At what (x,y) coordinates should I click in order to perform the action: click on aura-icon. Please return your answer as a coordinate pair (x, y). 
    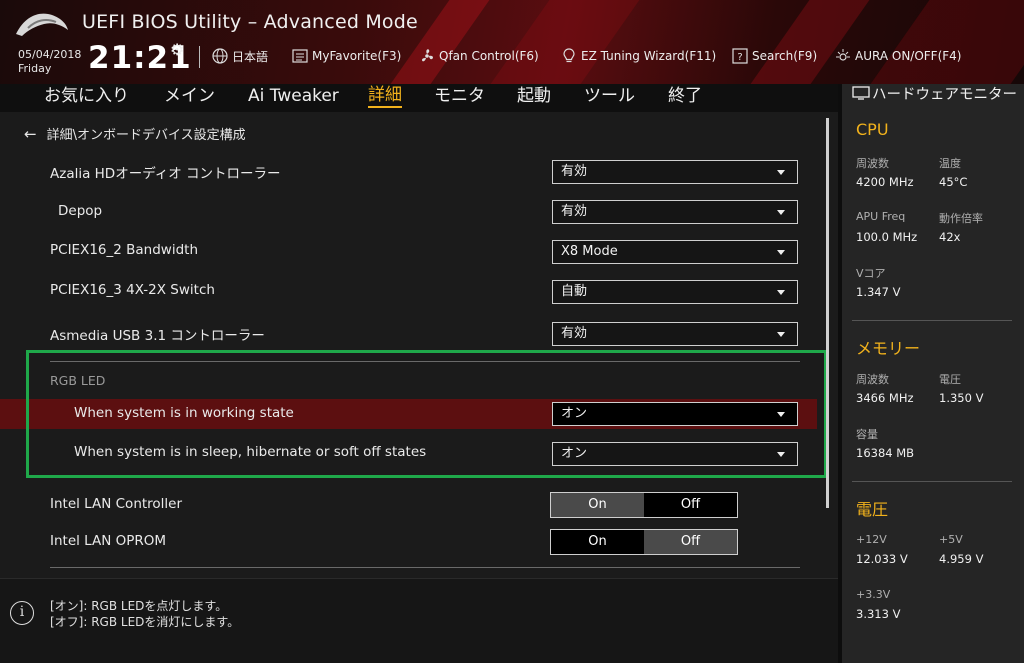
    Looking at the image, I should click on (843, 55).